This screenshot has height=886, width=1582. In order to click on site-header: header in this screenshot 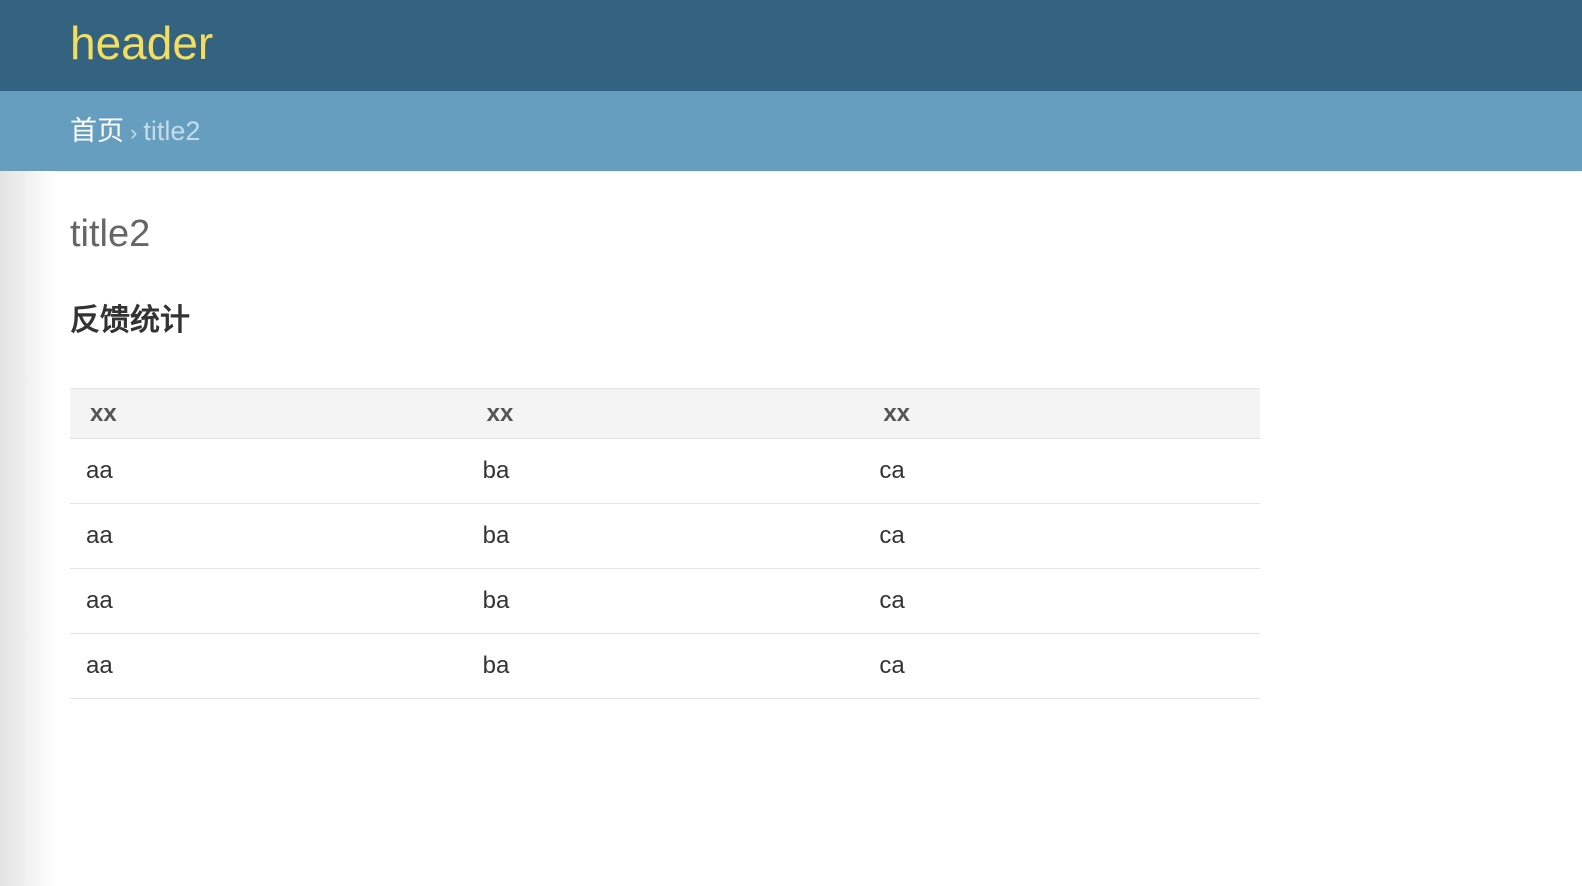, I will do `click(791, 45)`.